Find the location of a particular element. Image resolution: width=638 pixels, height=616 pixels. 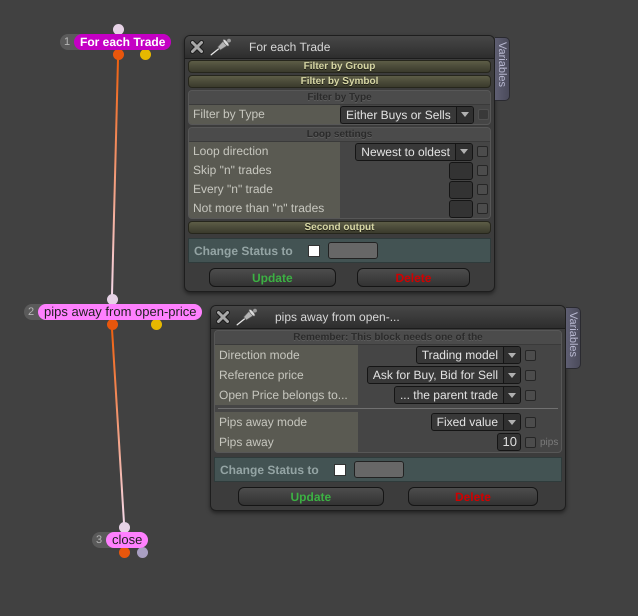

dropdown: Newest to oldest is located at coordinates (414, 151).